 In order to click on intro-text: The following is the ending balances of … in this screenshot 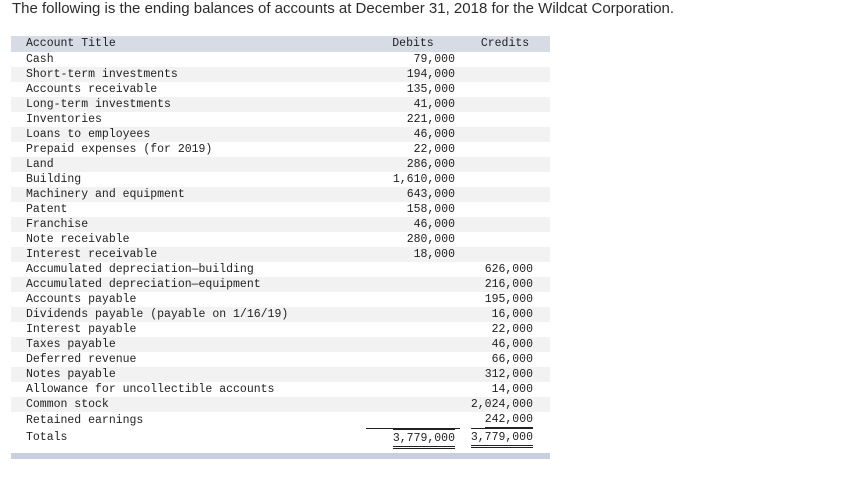, I will do `click(343, 8)`.